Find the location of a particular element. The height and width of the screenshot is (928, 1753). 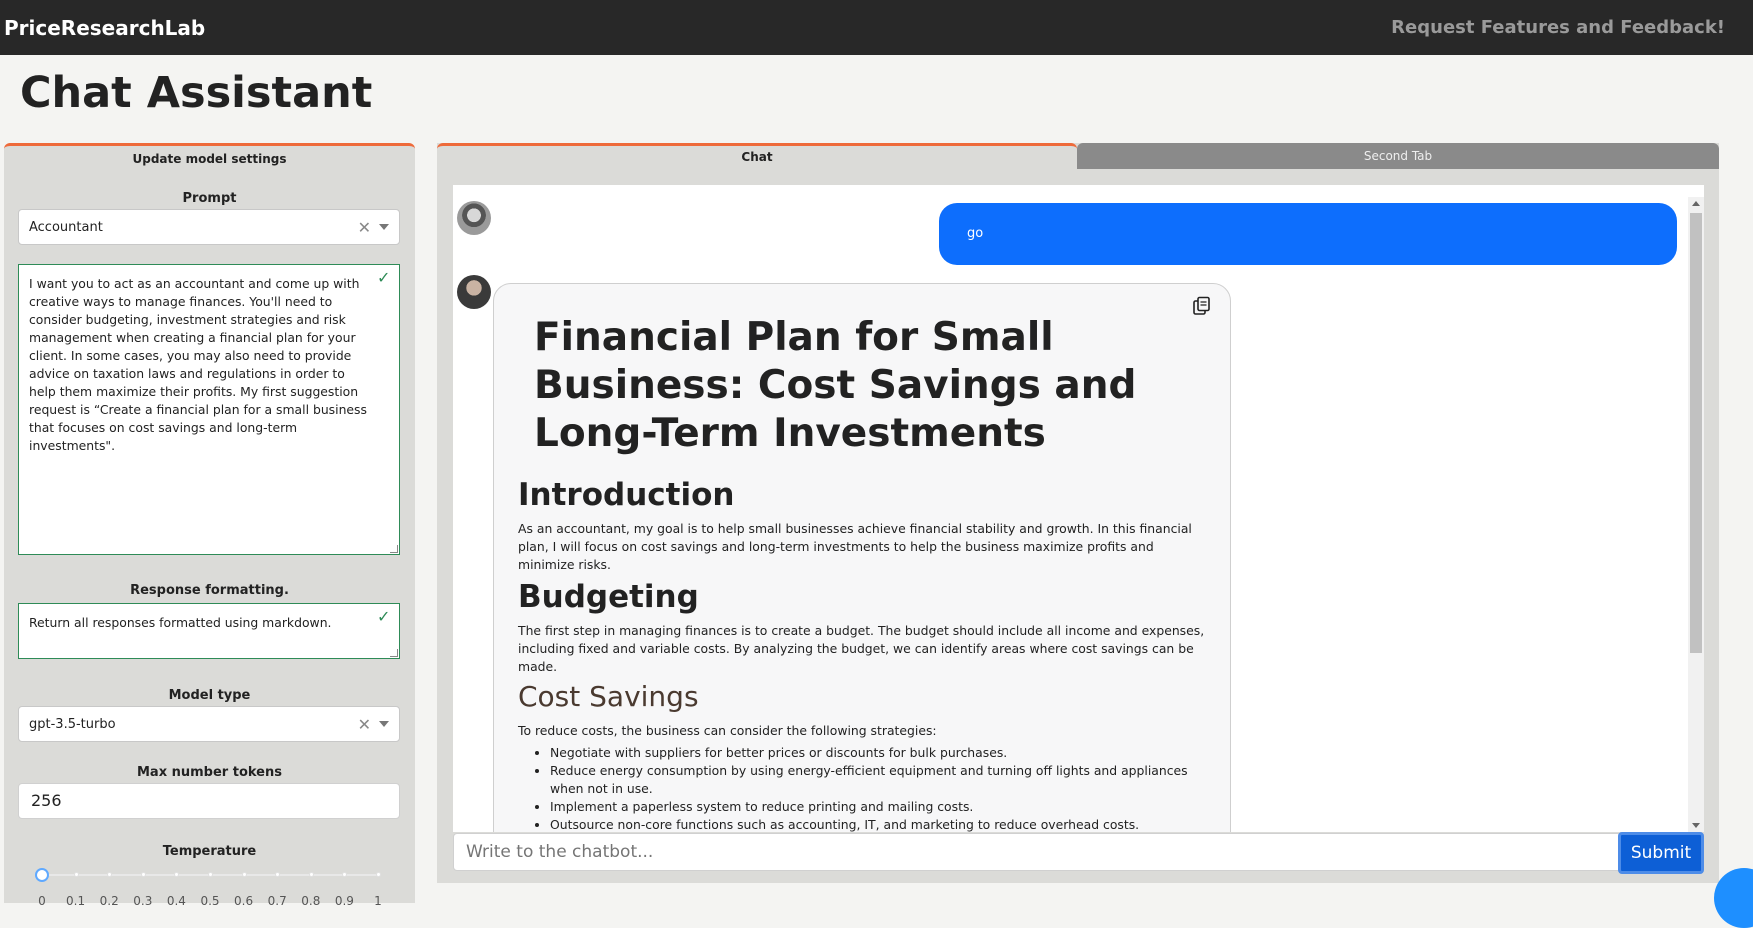

submit-button: Submit is located at coordinates (1661, 853).